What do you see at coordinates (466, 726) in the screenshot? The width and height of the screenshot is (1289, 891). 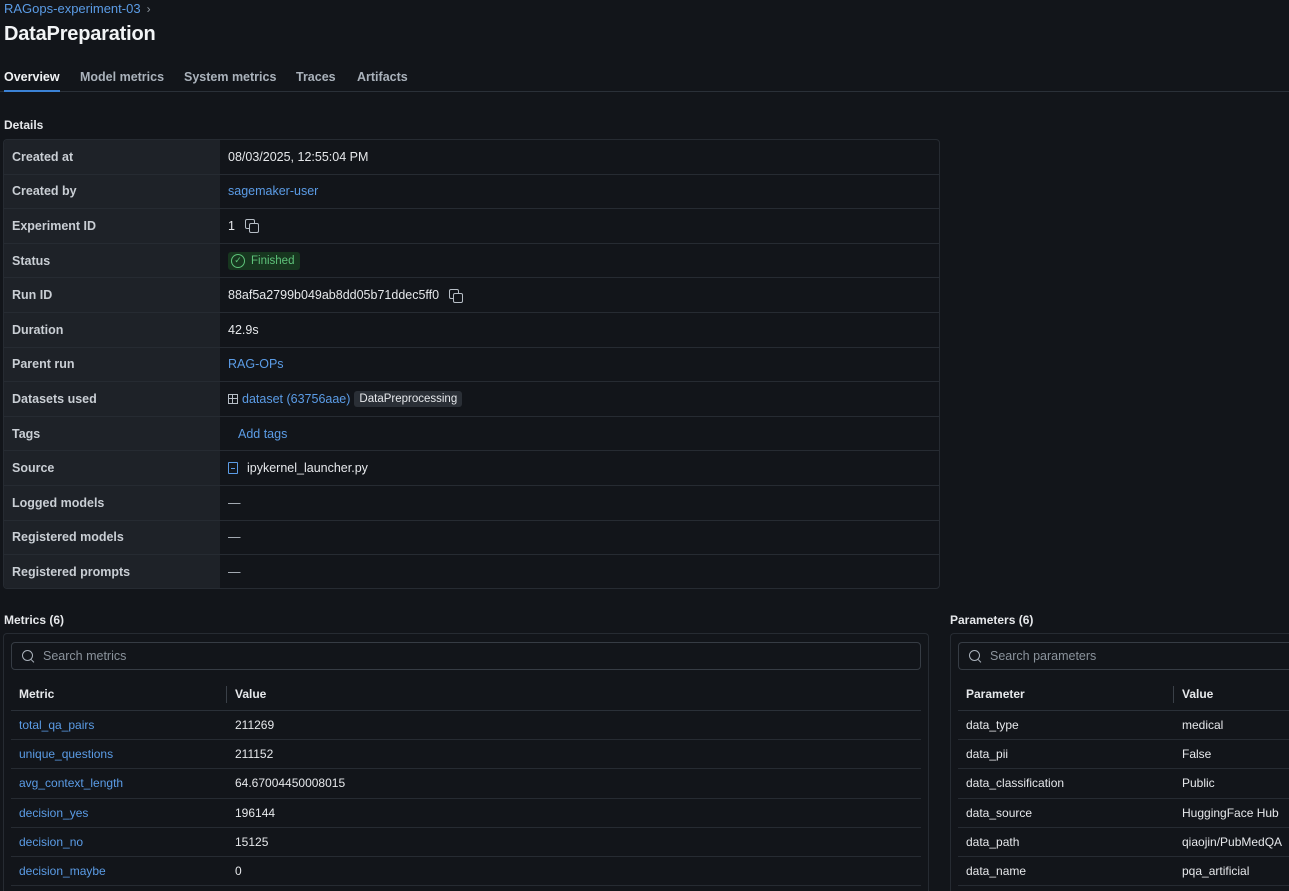 I see `table-row: total_qa_pairs 211269` at bounding box center [466, 726].